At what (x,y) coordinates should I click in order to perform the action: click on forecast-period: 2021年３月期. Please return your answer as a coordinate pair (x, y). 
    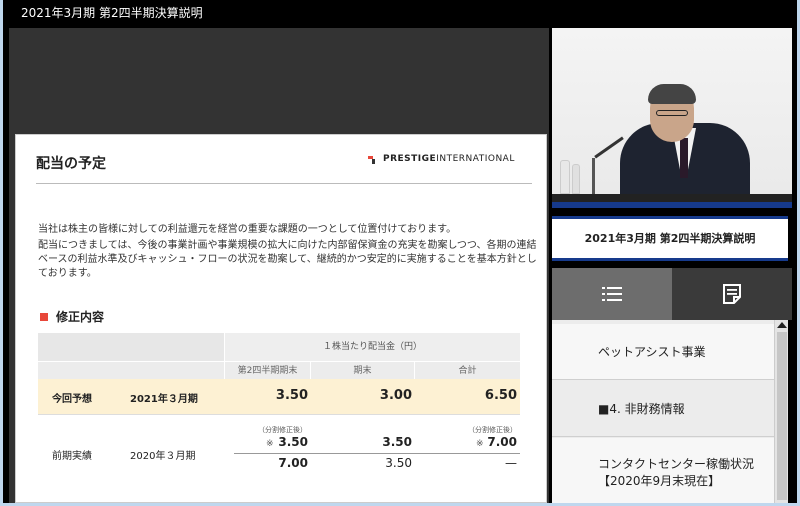
    Looking at the image, I should click on (164, 399).